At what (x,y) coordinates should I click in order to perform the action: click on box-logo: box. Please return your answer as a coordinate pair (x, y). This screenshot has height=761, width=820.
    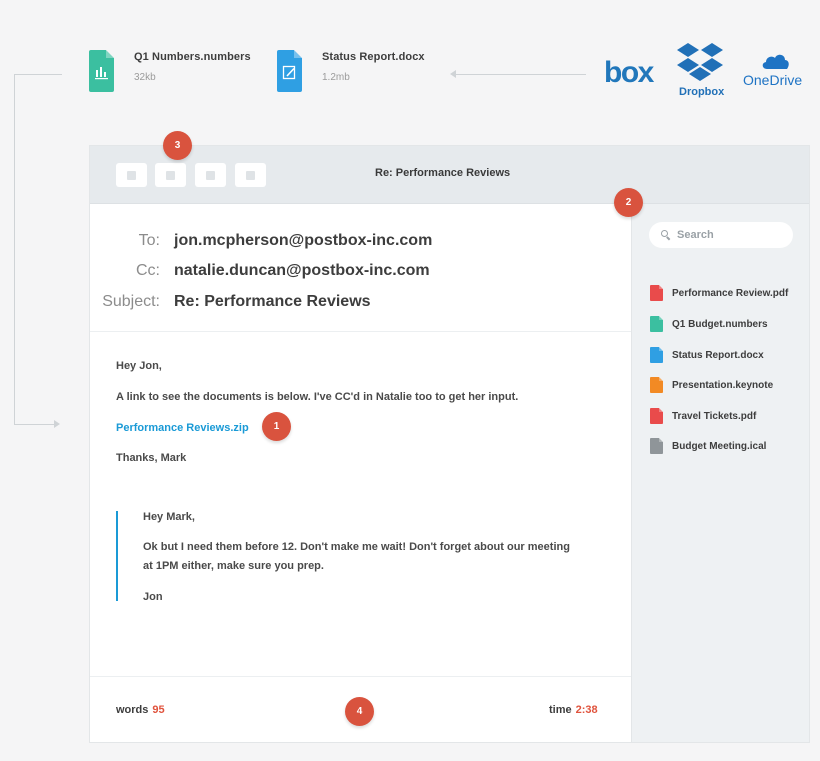
    Looking at the image, I should click on (629, 73).